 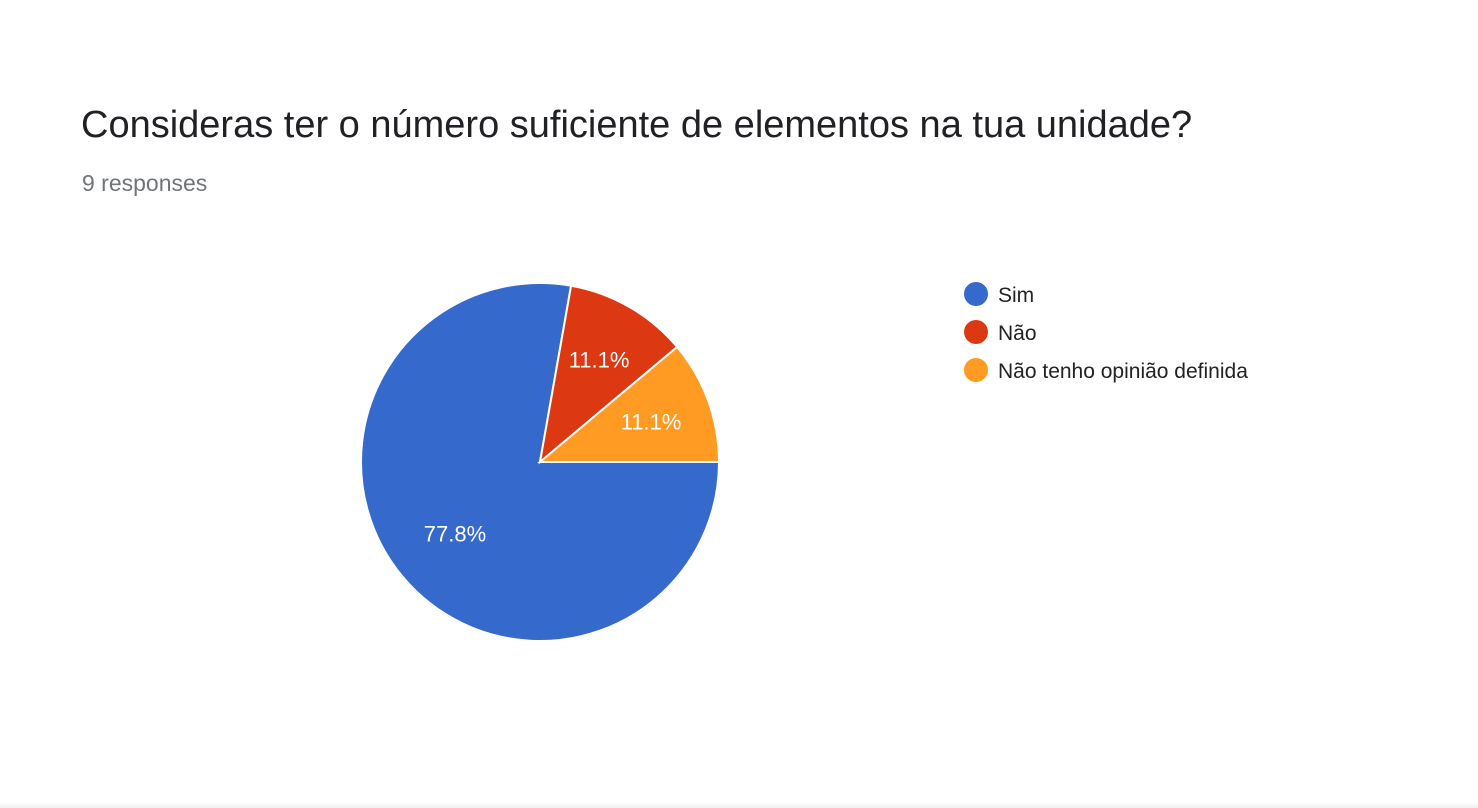 I want to click on pie-slice-label: 77.8%, so click(x=455, y=533).